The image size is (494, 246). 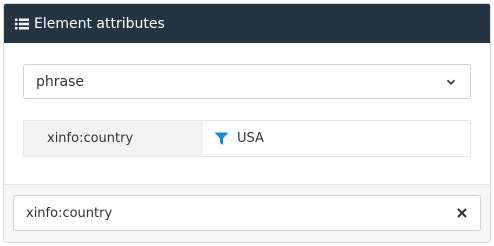 I want to click on attribute-value-cell: USA, so click(x=336, y=138).